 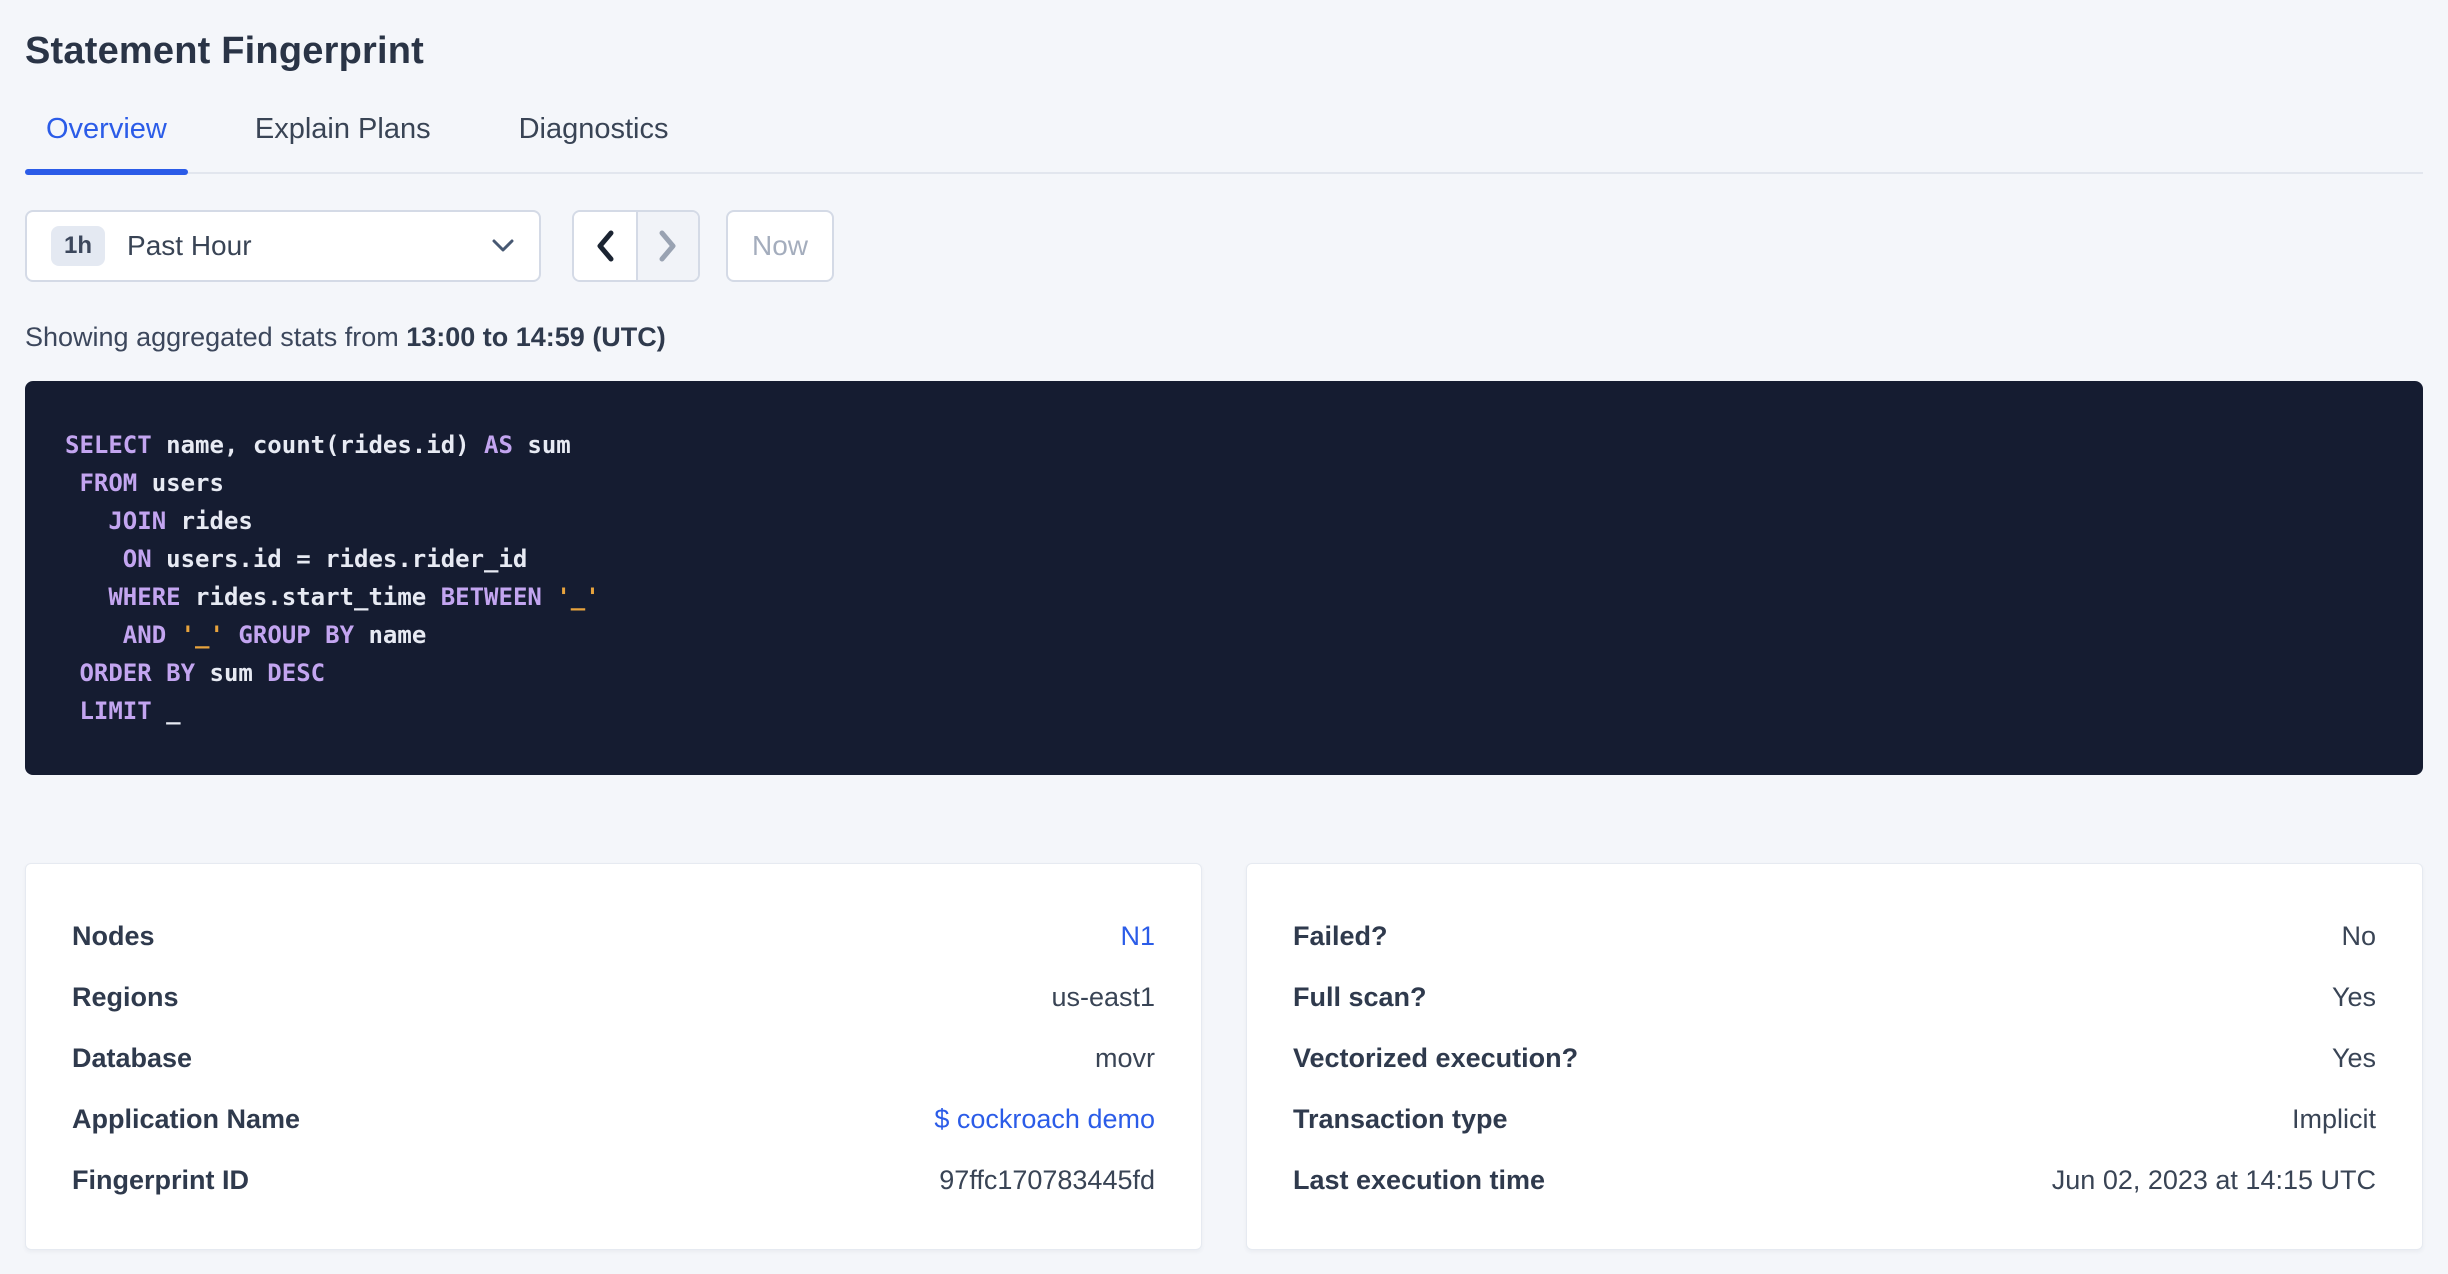 I want to click on row-value: movr, so click(x=1125, y=1058).